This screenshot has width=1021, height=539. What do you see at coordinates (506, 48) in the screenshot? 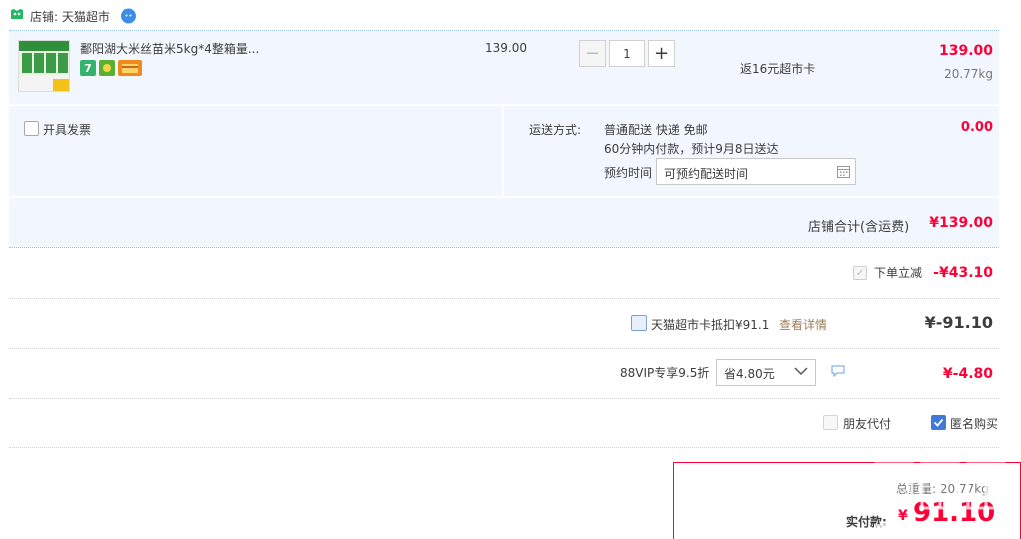
I see `unit-price: 139.00` at bounding box center [506, 48].